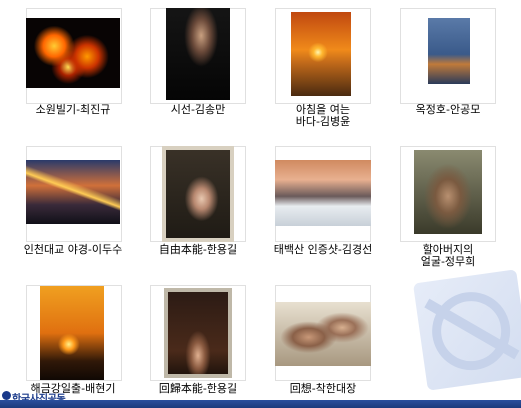 Image resolution: width=521 pixels, height=408 pixels. Describe the element at coordinates (198, 110) in the screenshot. I see `item-label: 시선-김송만` at that location.